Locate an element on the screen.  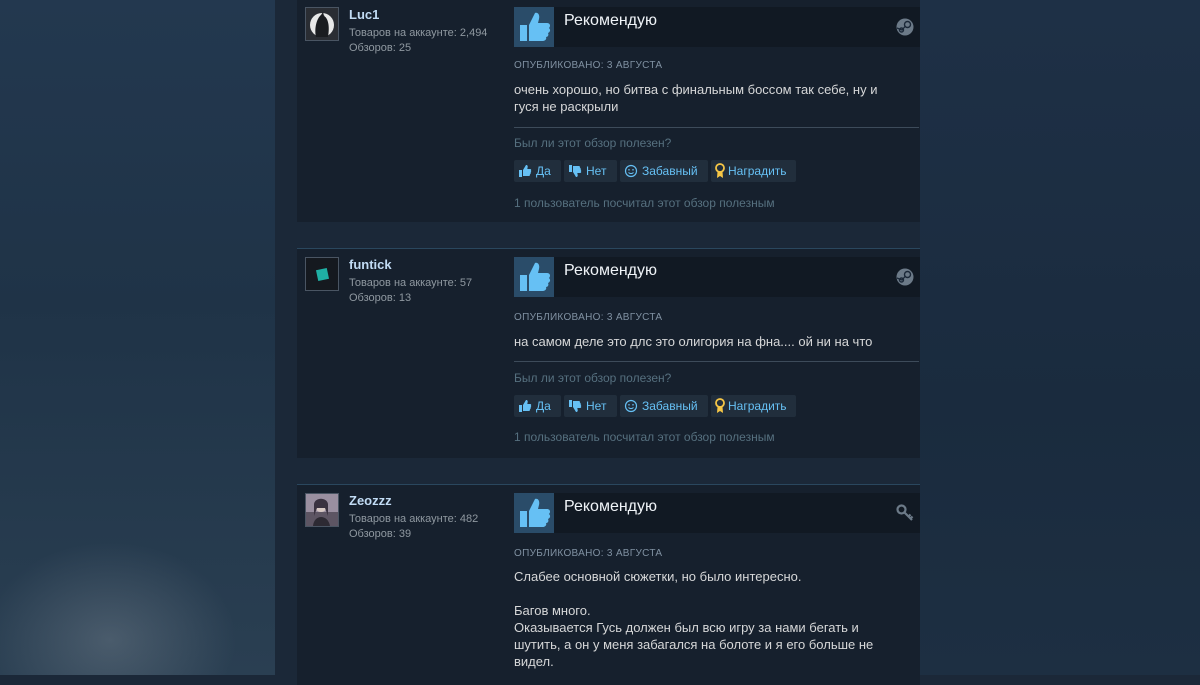
author-stats: Товаров на аккаунте: 482 Обзоров: 39 is located at coordinates (413, 527).